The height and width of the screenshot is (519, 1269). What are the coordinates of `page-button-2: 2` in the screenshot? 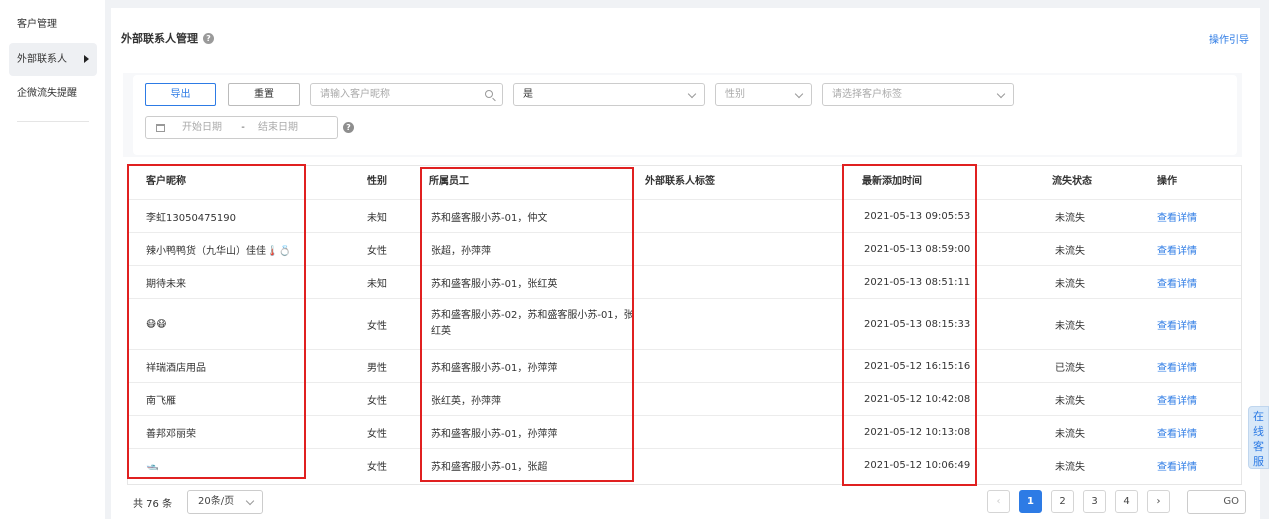 It's located at (1062, 501).